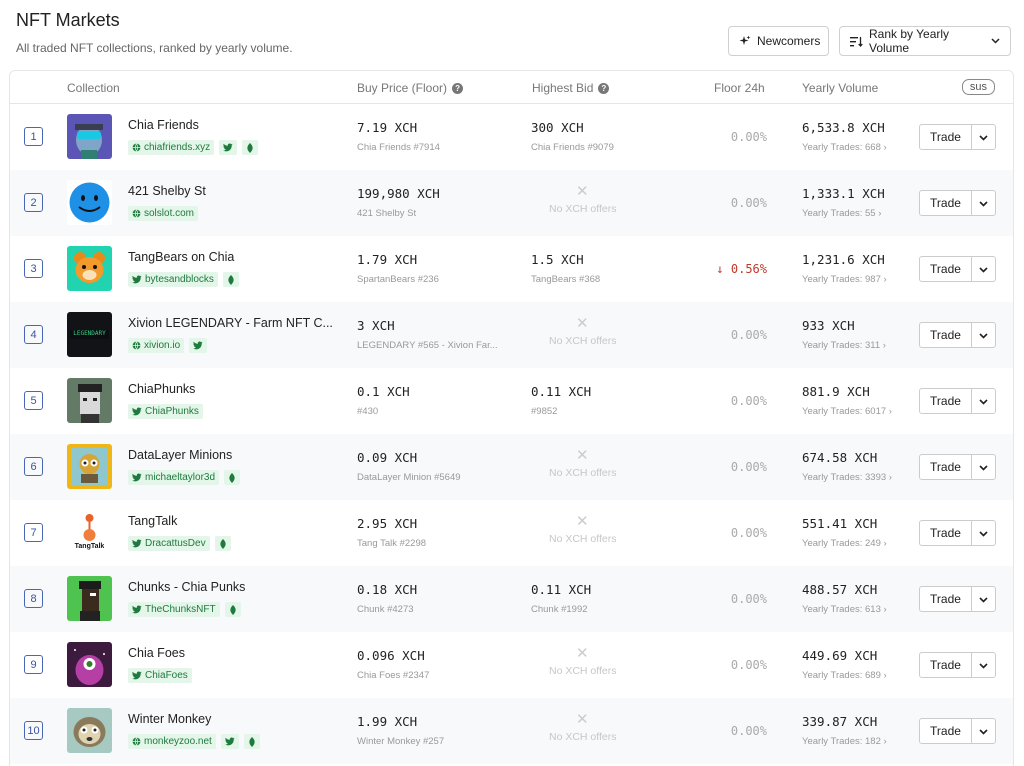 The width and height of the screenshot is (1024, 766). Describe the element at coordinates (169, 543) in the screenshot. I see `twitter-link: DracattusDev` at that location.